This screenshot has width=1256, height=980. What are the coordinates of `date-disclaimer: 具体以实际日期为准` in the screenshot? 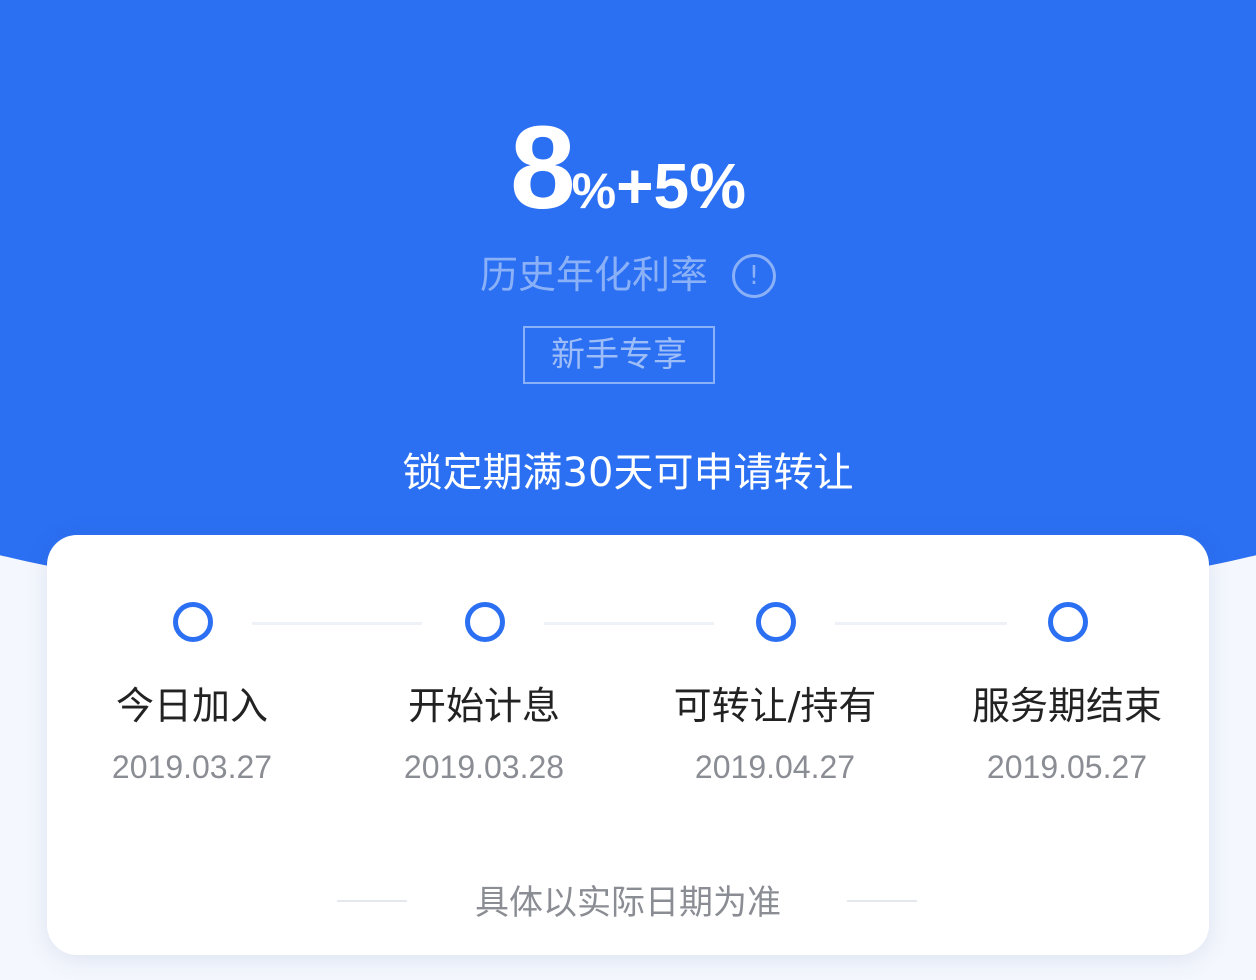 It's located at (628, 903).